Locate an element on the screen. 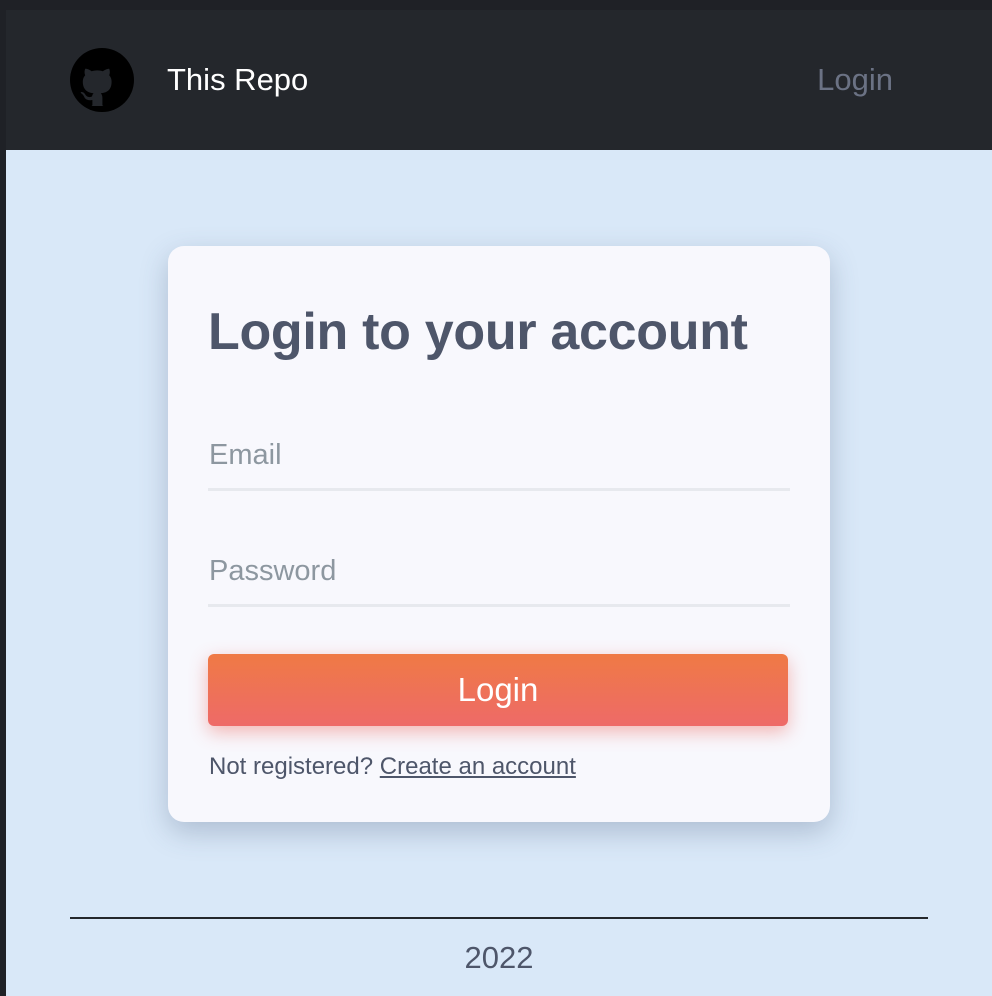 The image size is (992, 996). login-button: Login is located at coordinates (498, 690).